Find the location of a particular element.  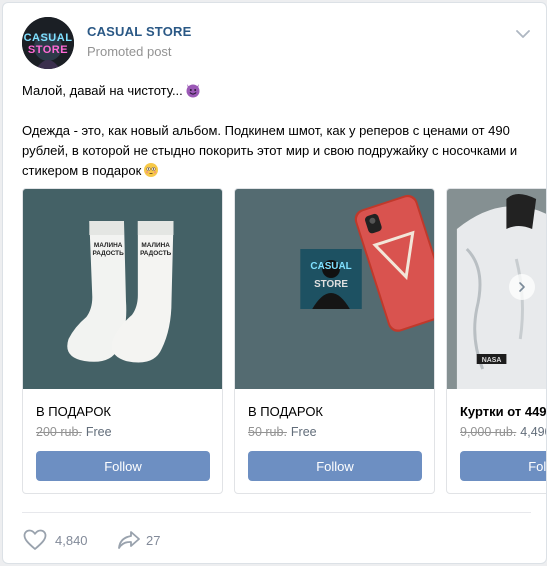

carousel-next-button is located at coordinates (522, 287).